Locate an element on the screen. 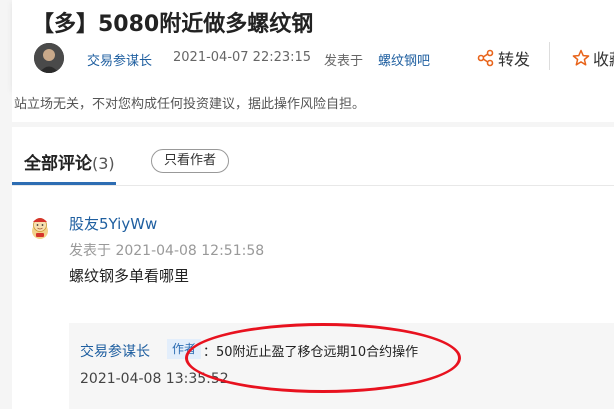 The image size is (614, 409). commenter-avatar is located at coordinates (40, 228).